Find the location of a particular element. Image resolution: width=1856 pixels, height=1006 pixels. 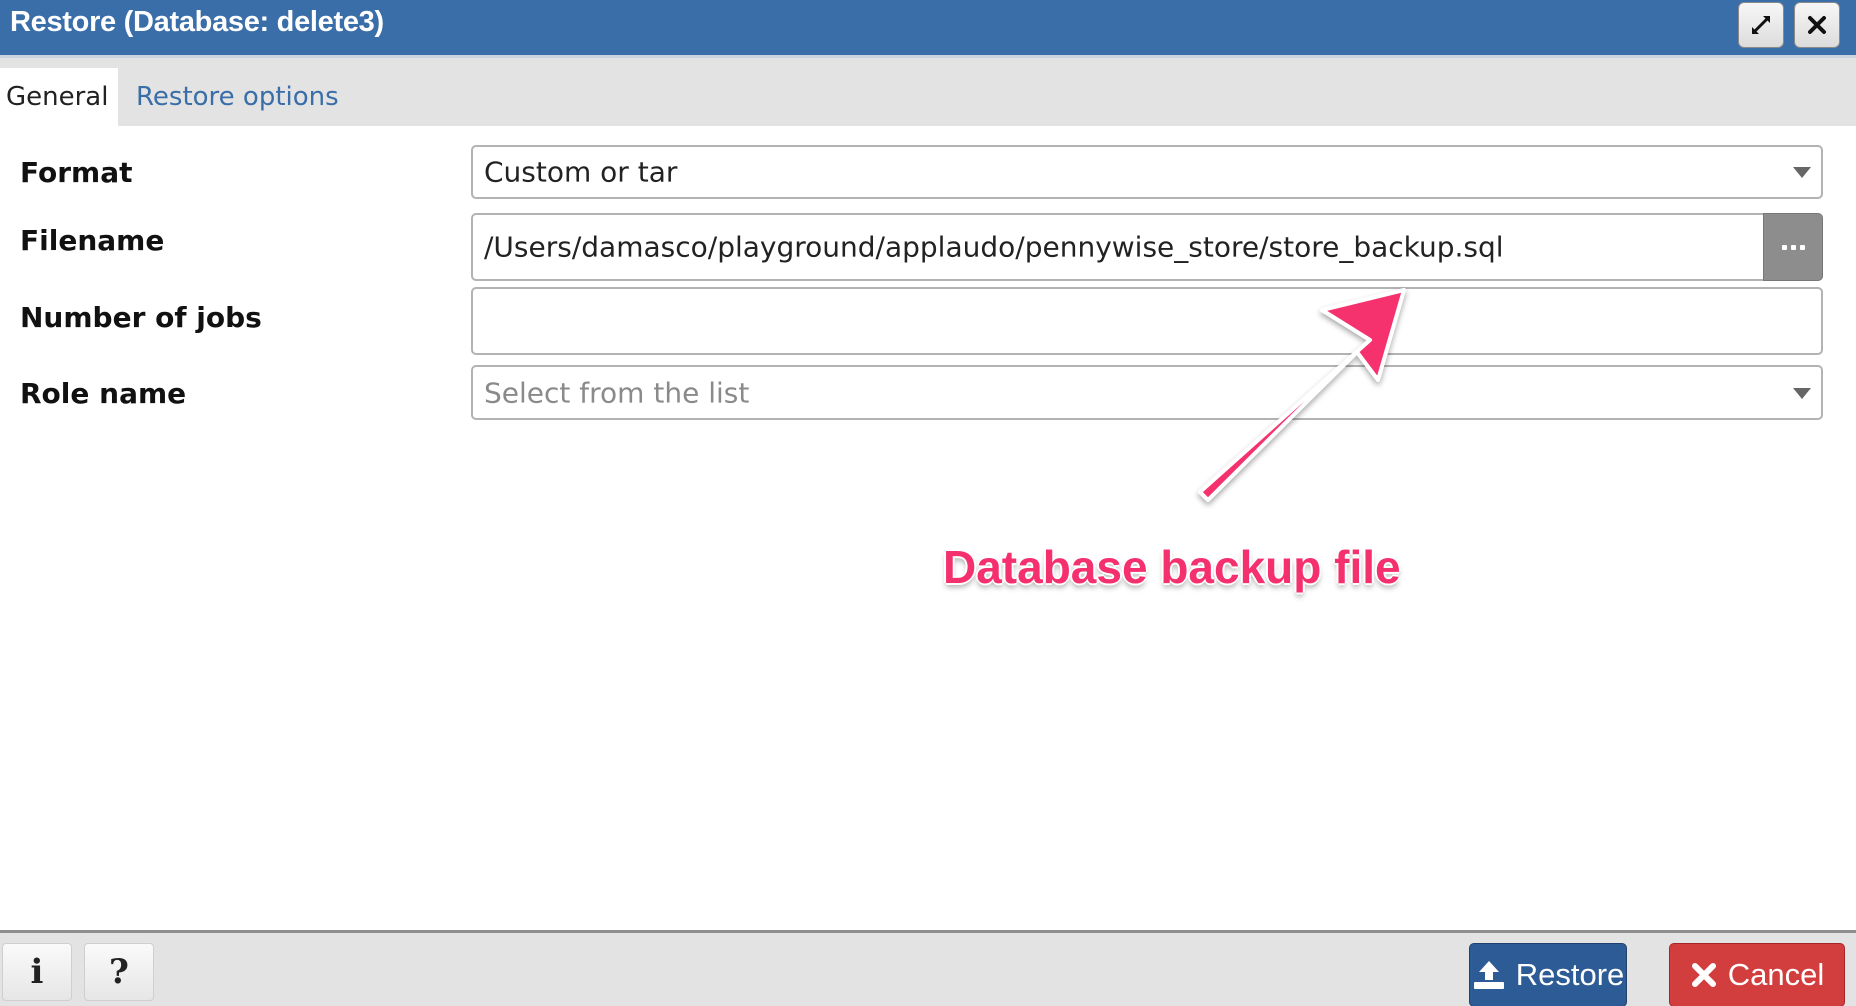

ellipsis-icon is located at coordinates (1784, 247).